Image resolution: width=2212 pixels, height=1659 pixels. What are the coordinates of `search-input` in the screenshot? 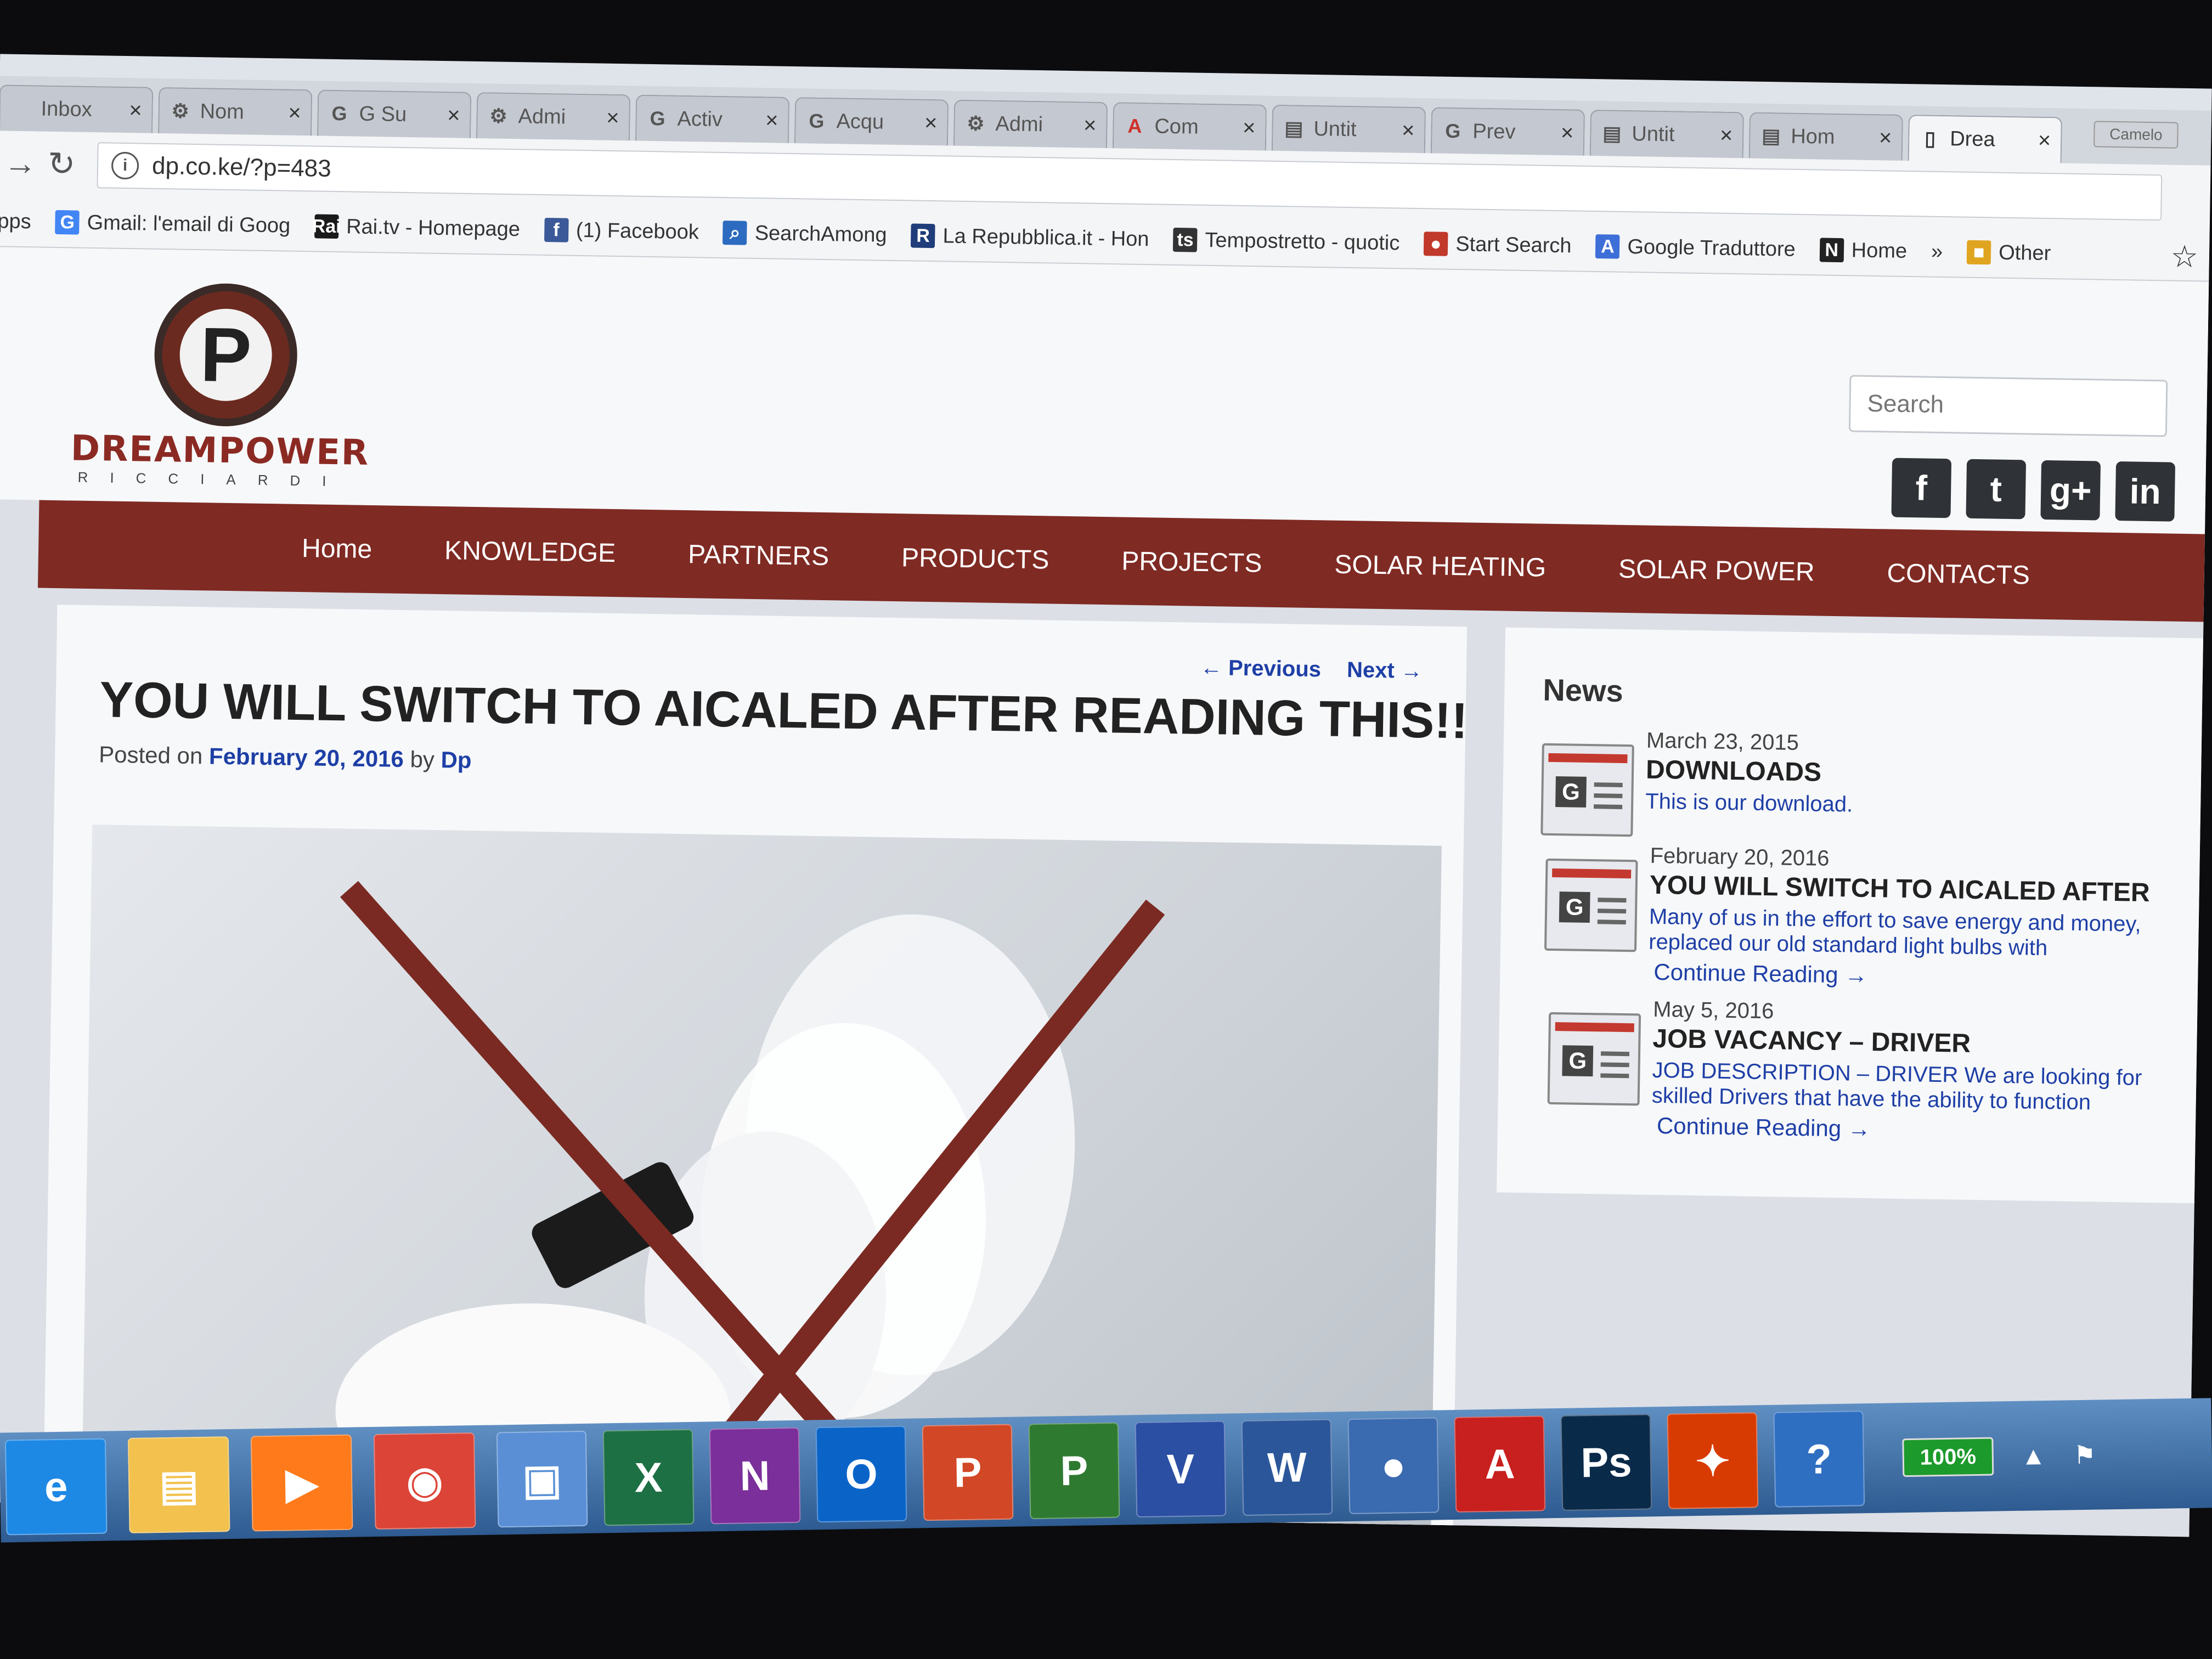 It's located at (2008, 406).